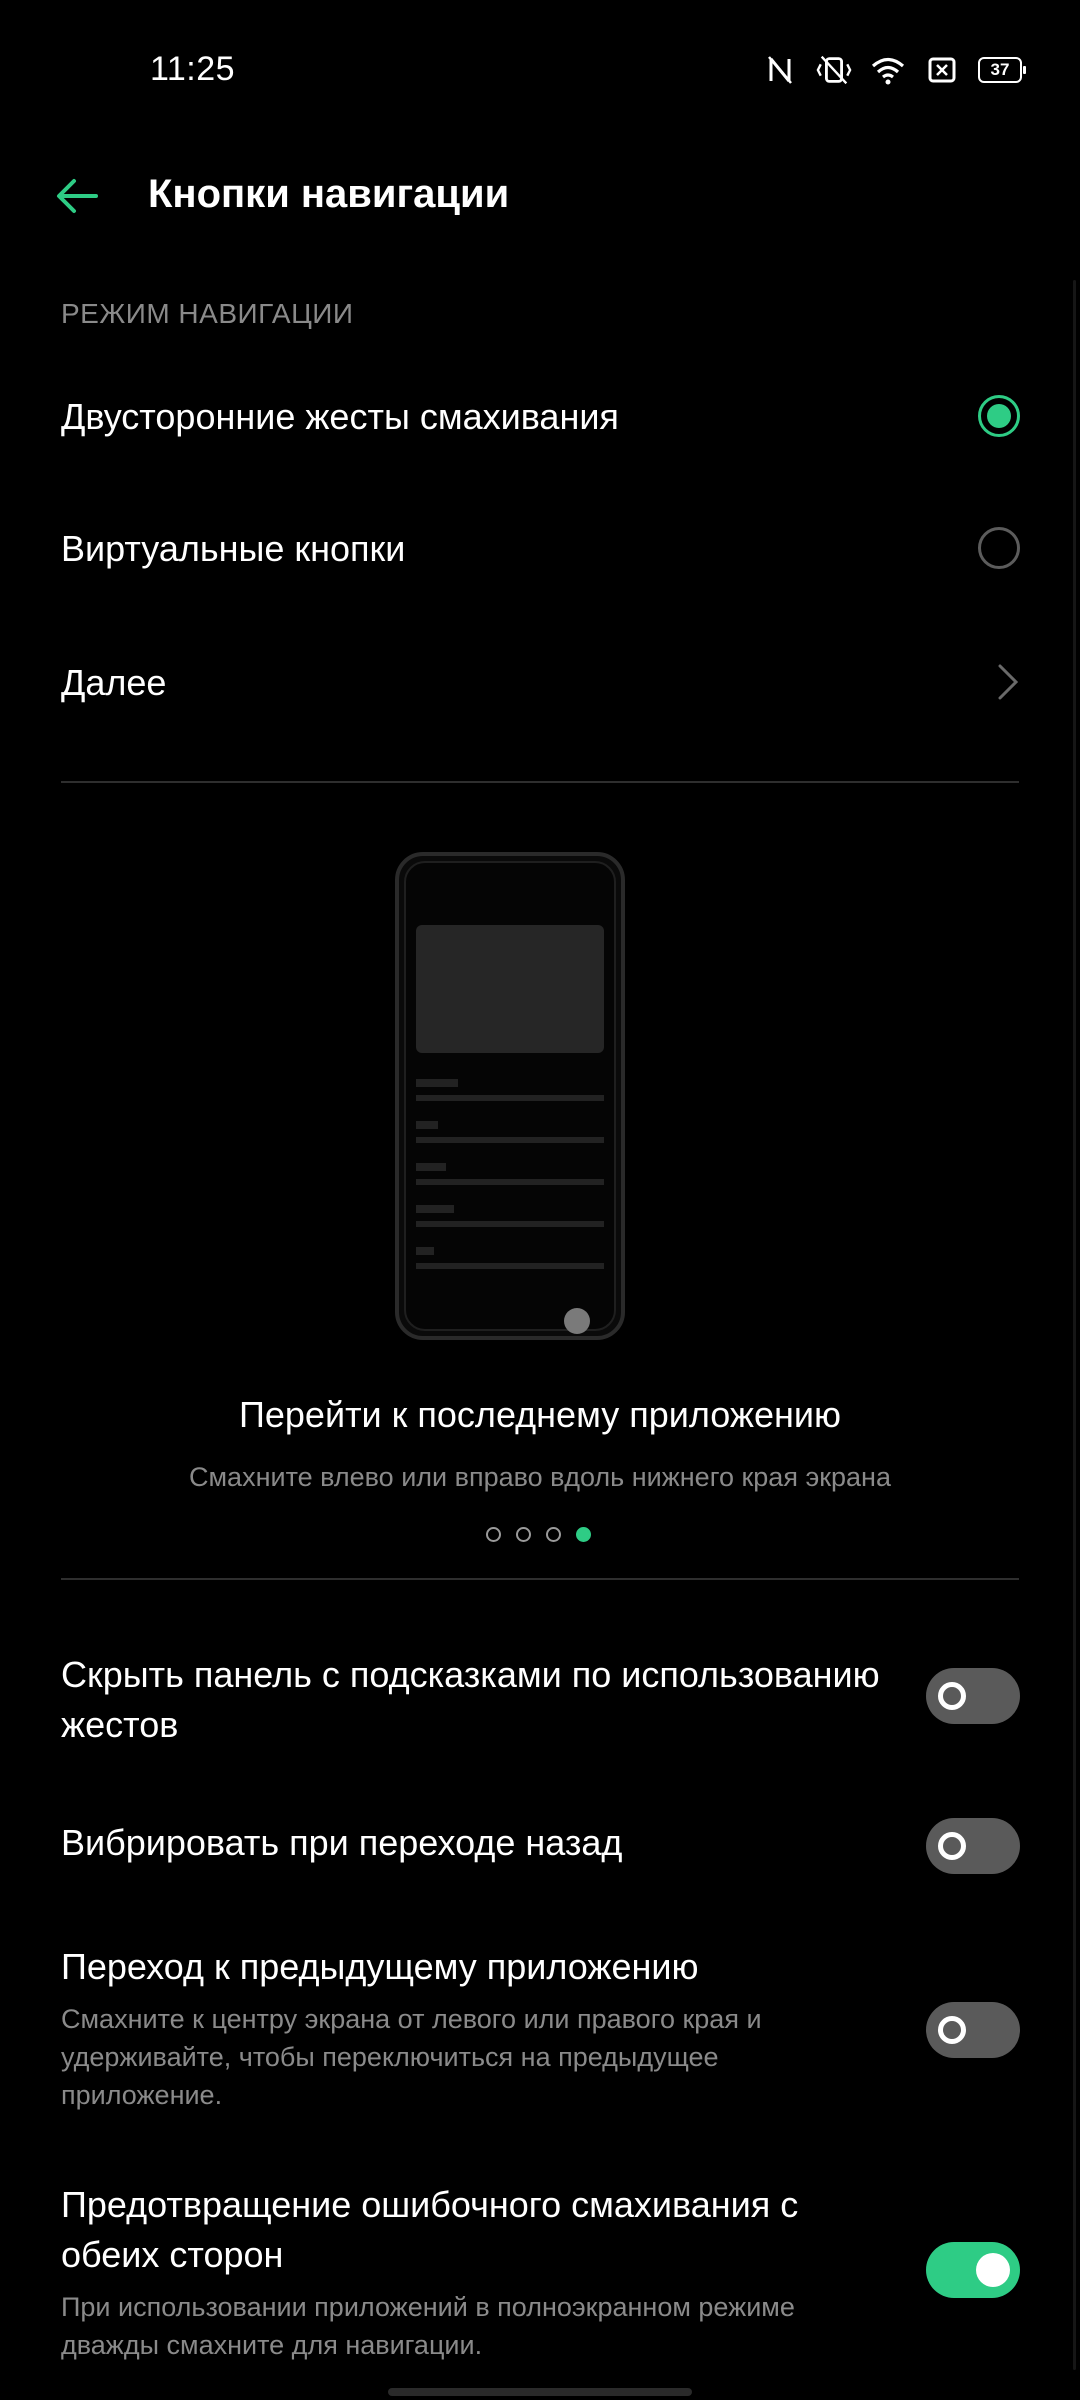 This screenshot has height=2400, width=1080. Describe the element at coordinates (1074, 1325) in the screenshot. I see `scrollbar` at that location.